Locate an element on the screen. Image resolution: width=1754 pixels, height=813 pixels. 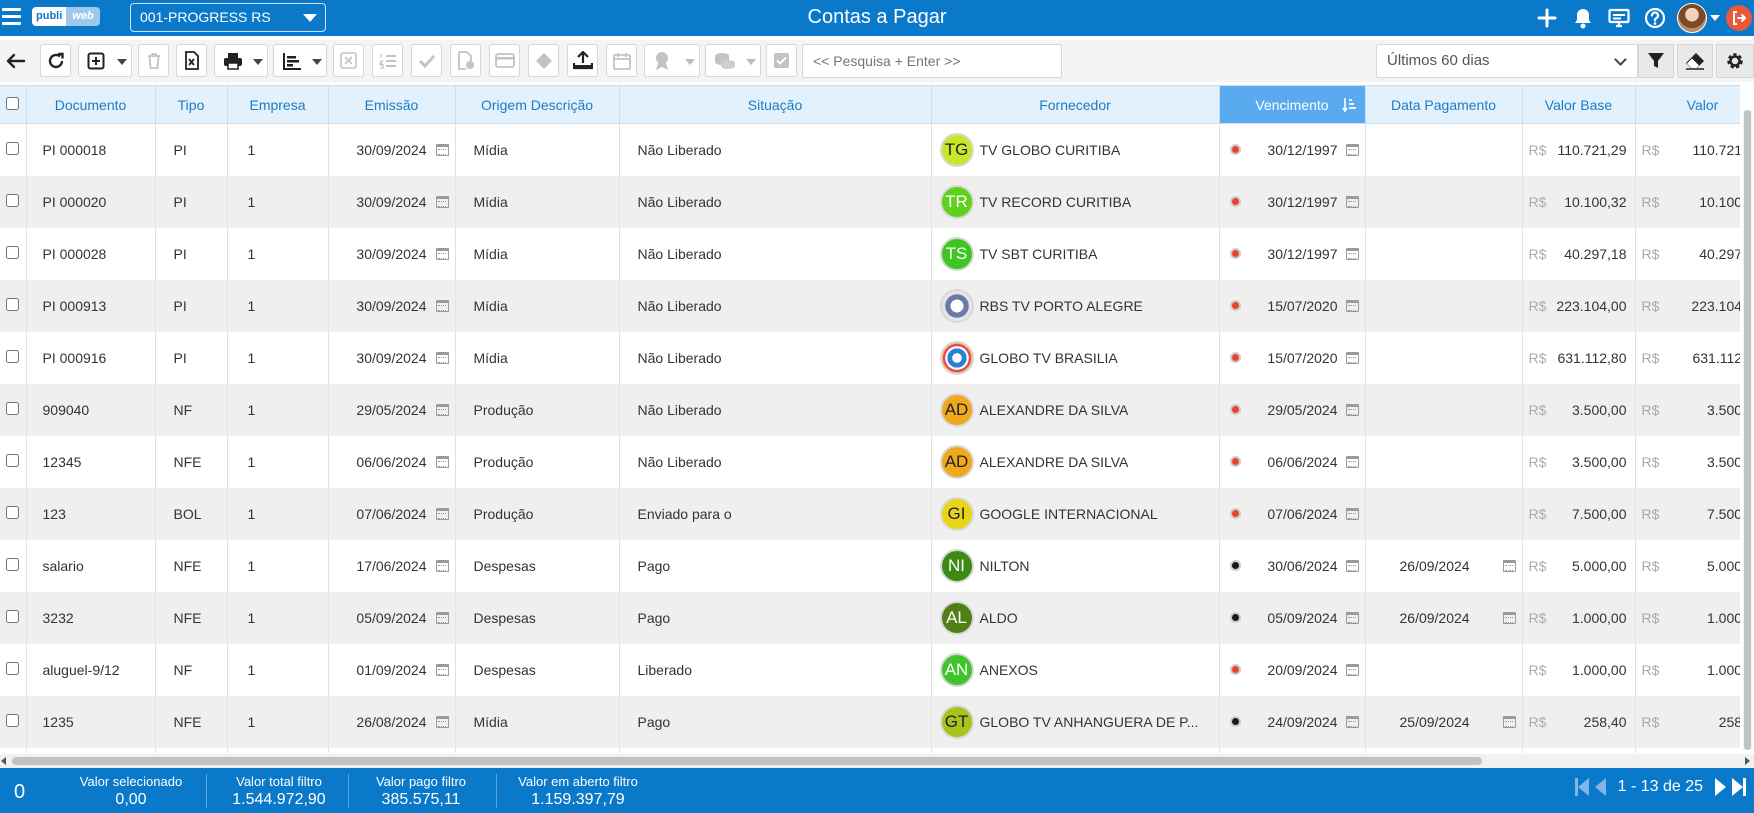
award-button is located at coordinates (672, 60).